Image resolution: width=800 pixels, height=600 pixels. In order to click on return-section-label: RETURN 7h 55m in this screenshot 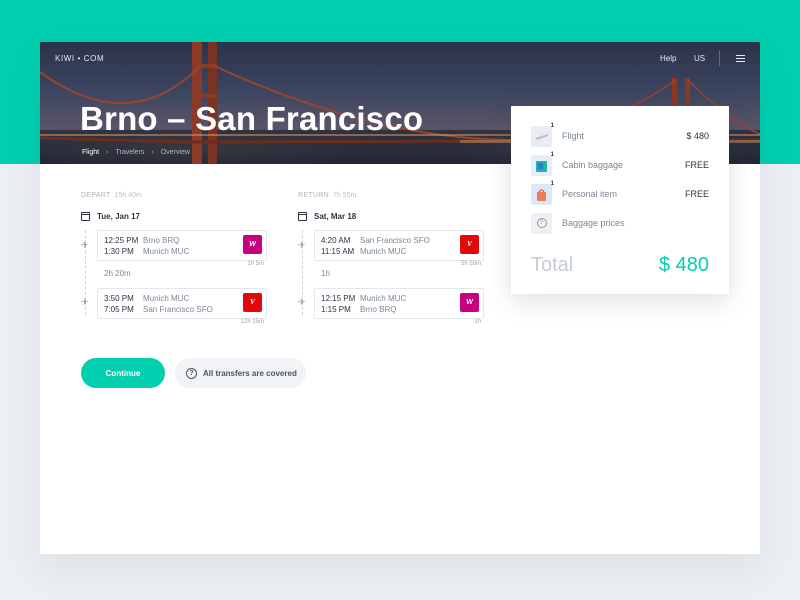, I will do `click(327, 195)`.